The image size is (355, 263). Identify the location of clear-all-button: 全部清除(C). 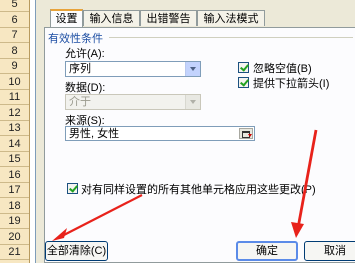
(76, 251).